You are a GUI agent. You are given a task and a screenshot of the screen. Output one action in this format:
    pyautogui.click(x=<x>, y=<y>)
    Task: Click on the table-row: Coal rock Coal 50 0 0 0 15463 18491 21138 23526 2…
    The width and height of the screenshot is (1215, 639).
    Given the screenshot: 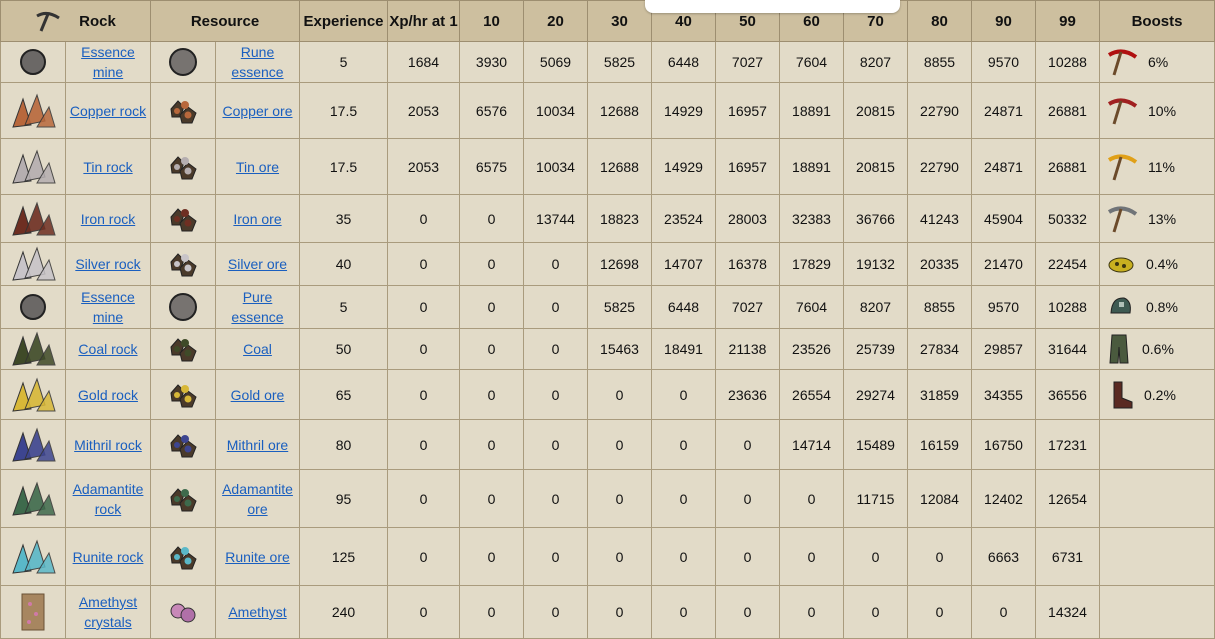 What is the action you would take?
    pyautogui.click(x=607, y=349)
    